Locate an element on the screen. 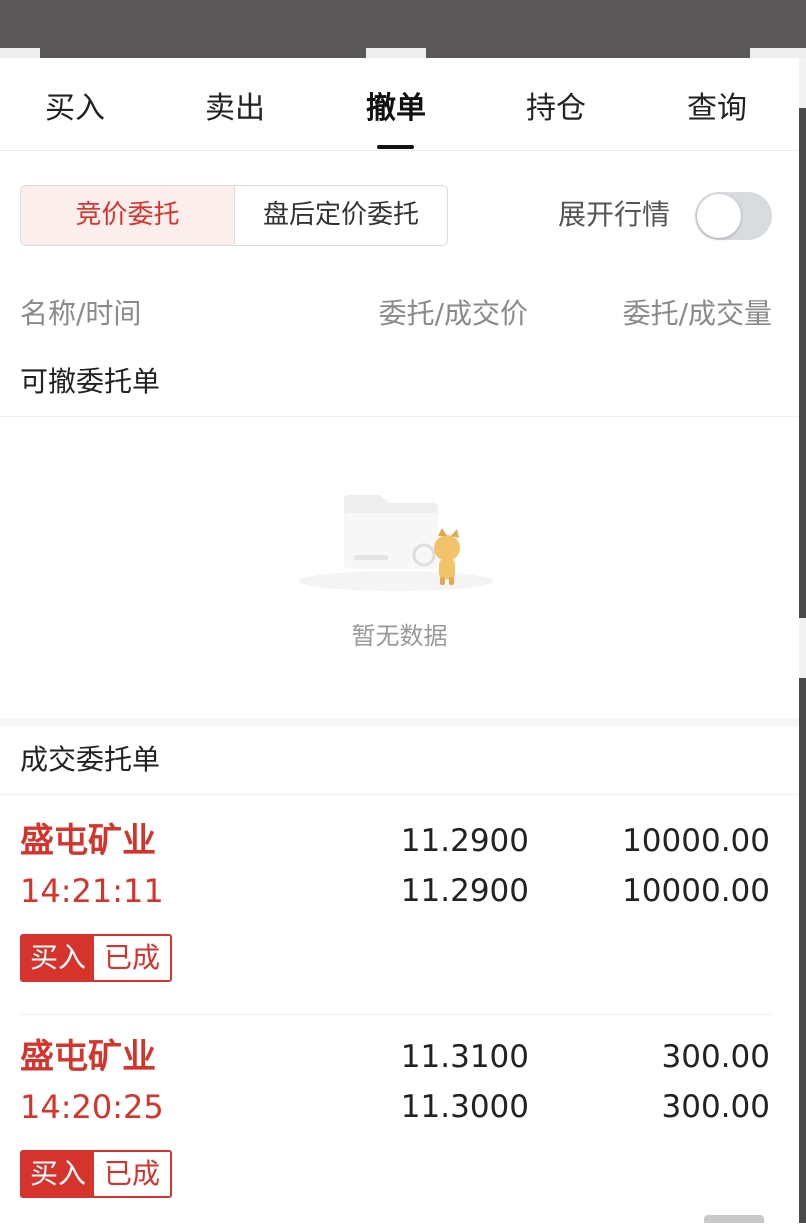 The width and height of the screenshot is (806, 1232). deal-price: 11.3000 is located at coordinates (464, 1107).